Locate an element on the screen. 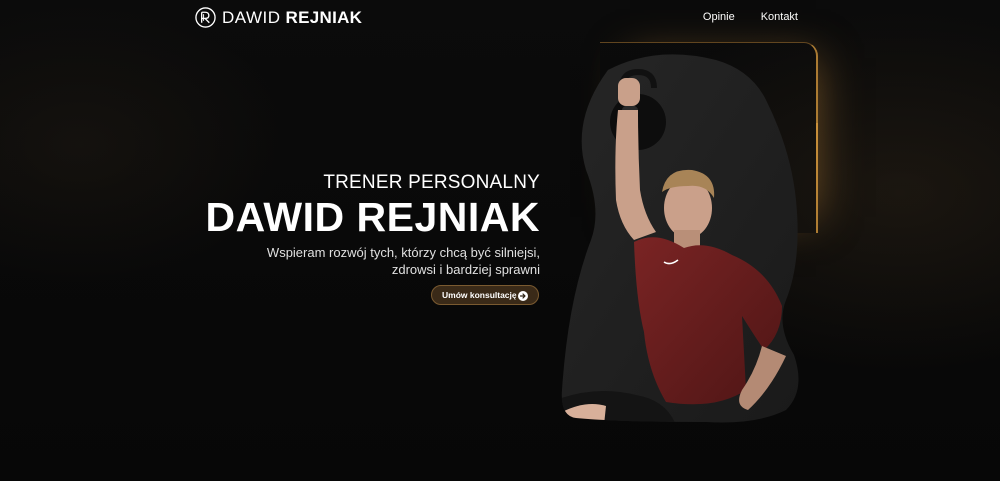  nav-item-opinie: Opinie is located at coordinates (719, 17).